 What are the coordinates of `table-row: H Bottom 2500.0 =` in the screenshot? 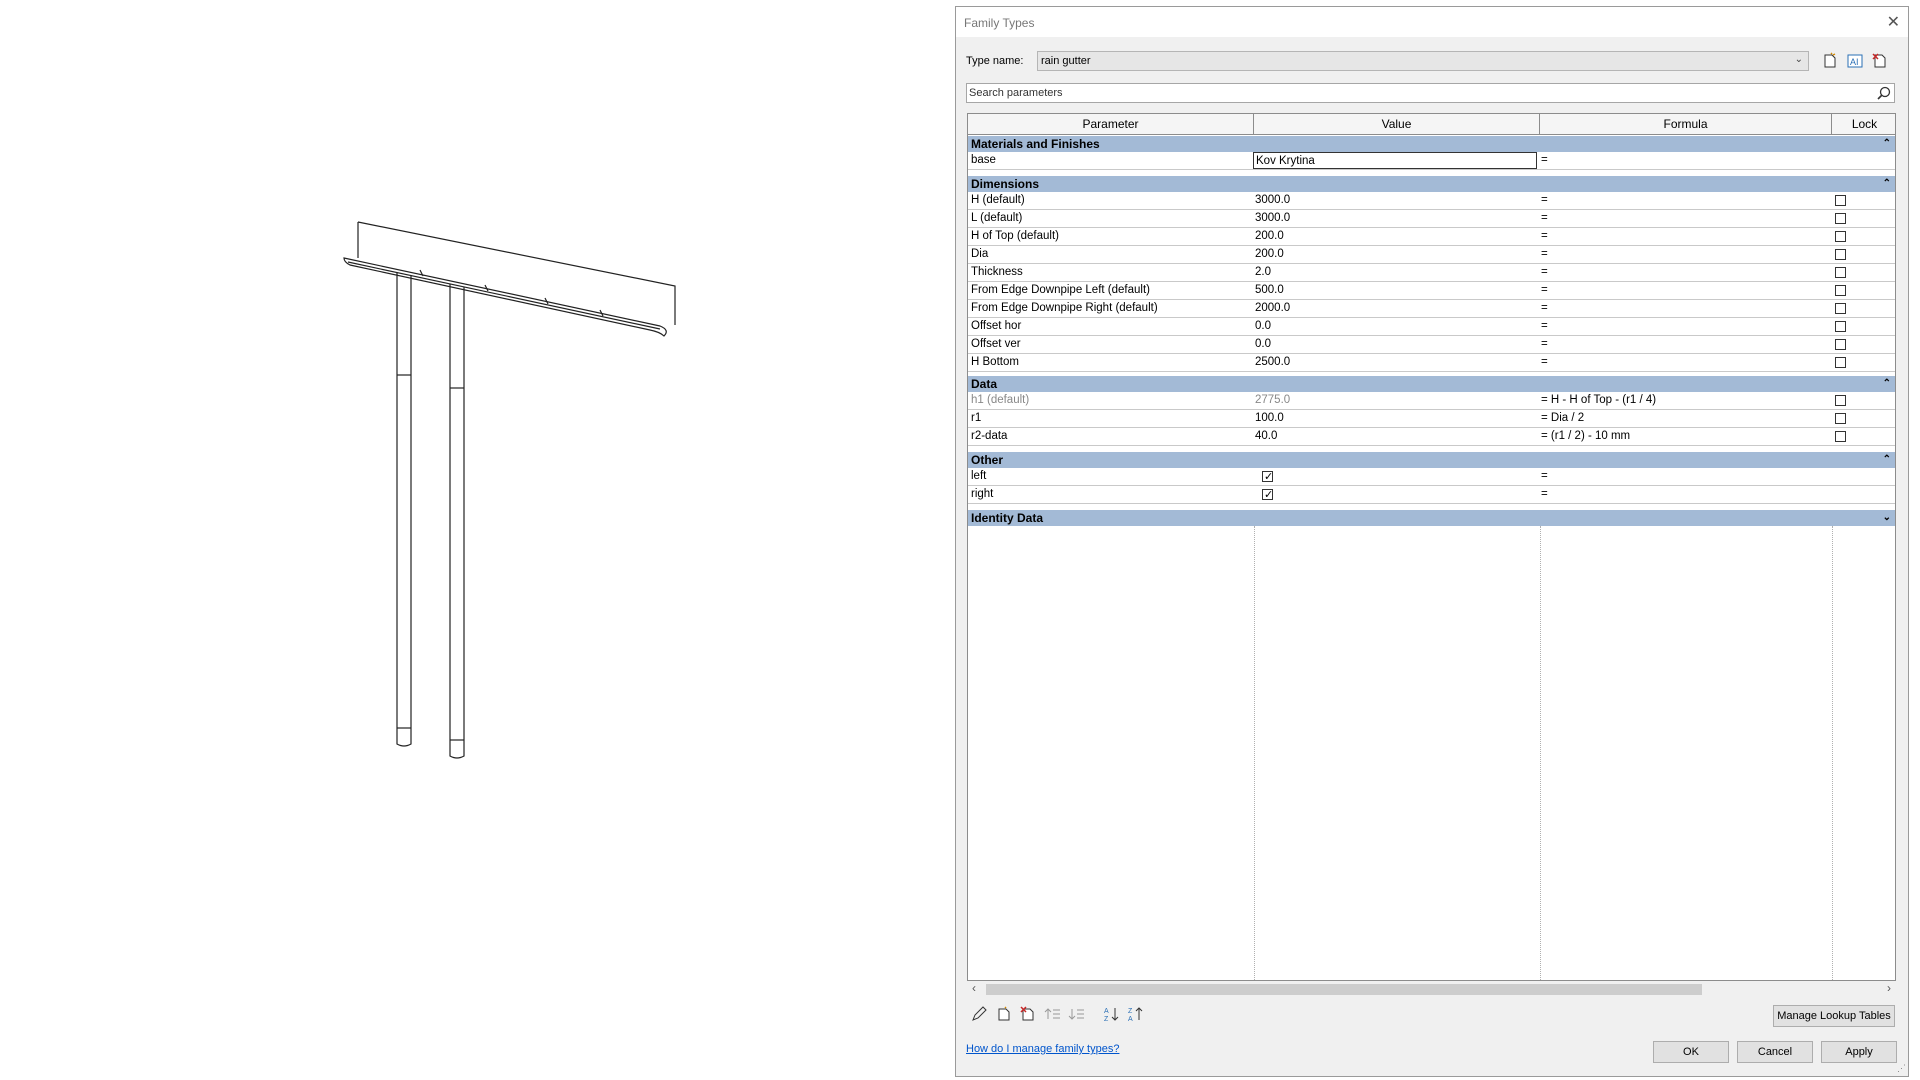 It's located at (1431, 363).